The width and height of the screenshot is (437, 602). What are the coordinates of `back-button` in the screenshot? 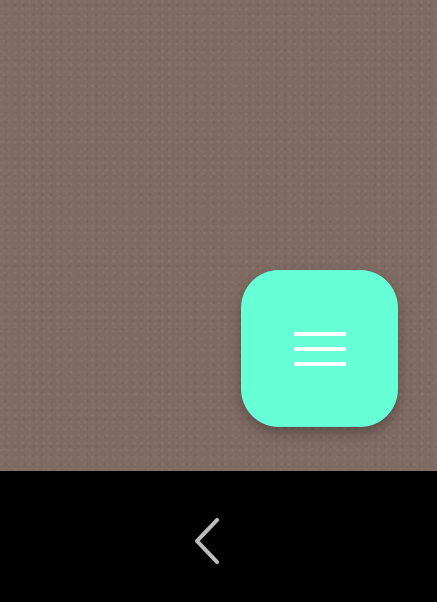 It's located at (208, 541).